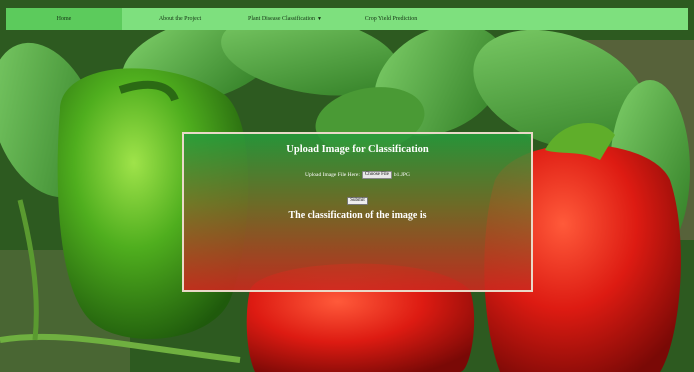  I want to click on submit-button: Submit, so click(357, 201).